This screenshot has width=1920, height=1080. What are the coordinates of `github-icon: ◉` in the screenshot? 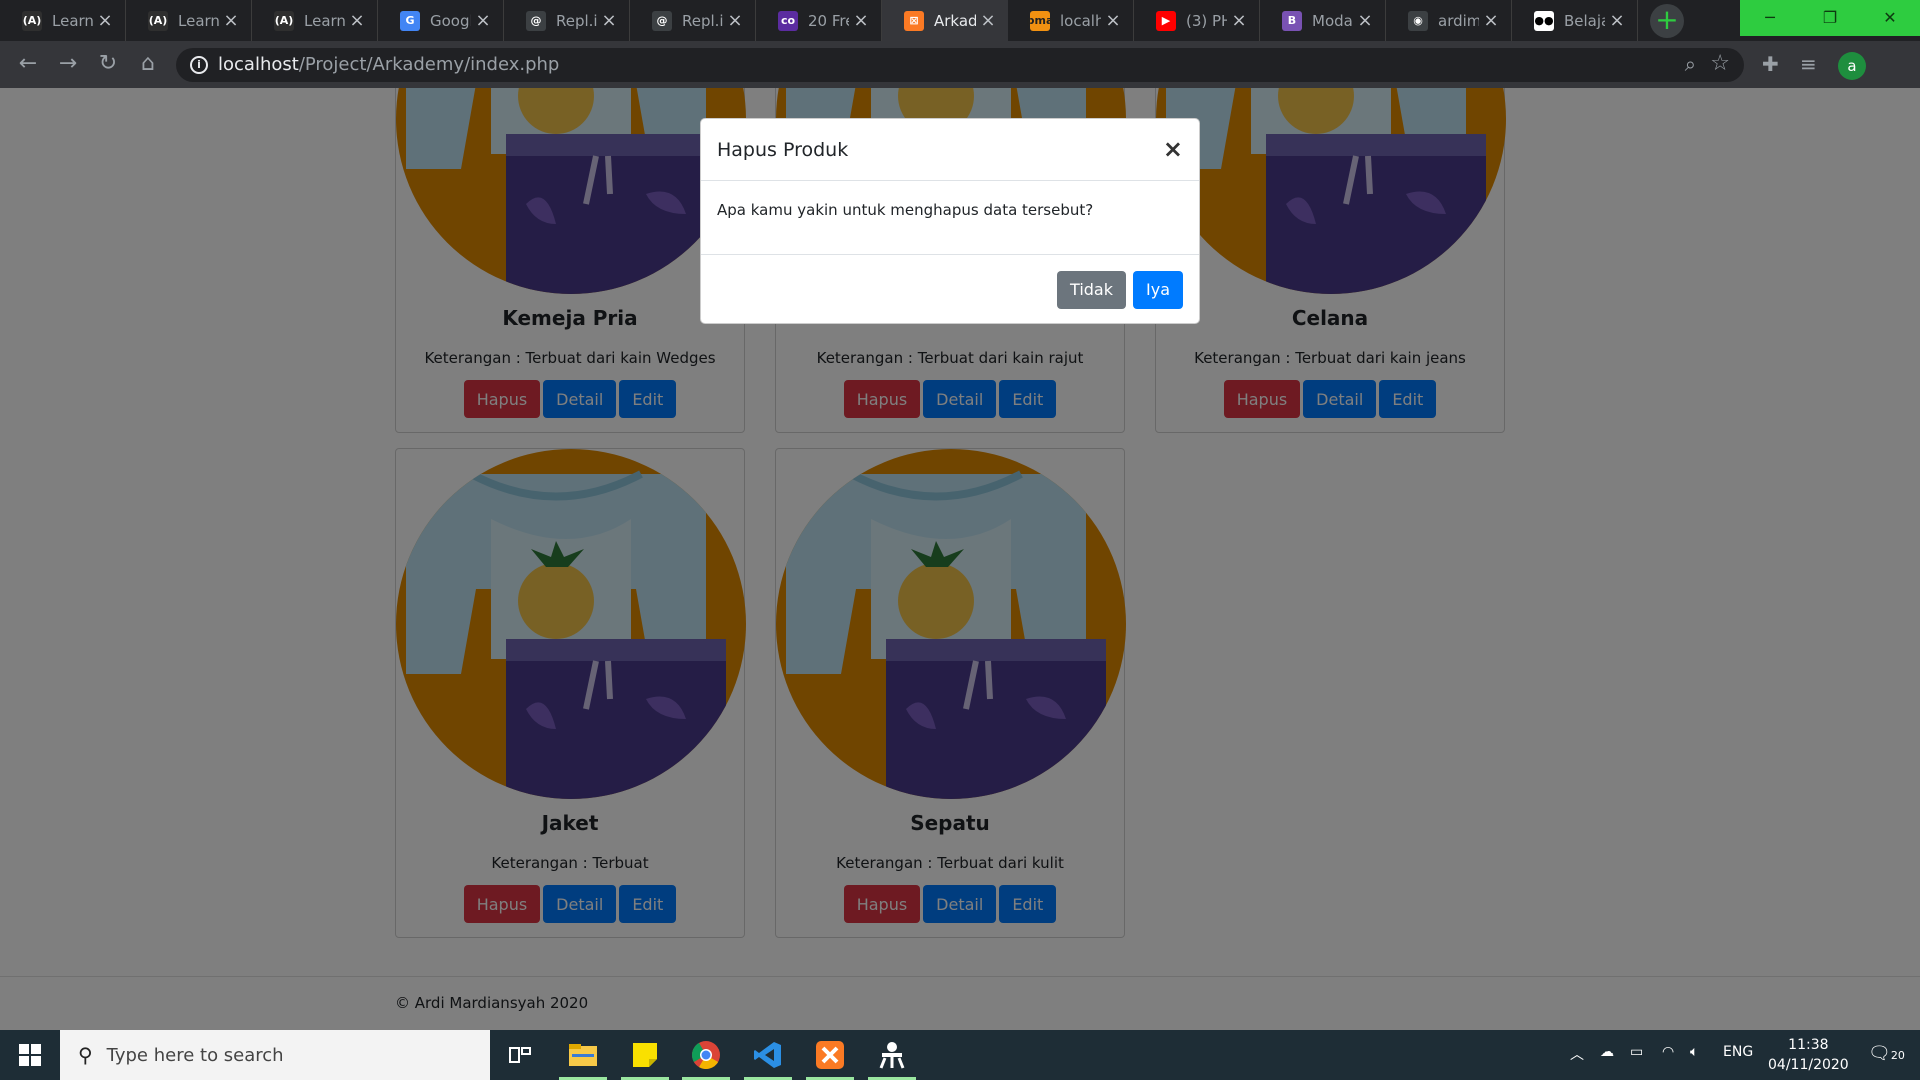 It's located at (1418, 20).